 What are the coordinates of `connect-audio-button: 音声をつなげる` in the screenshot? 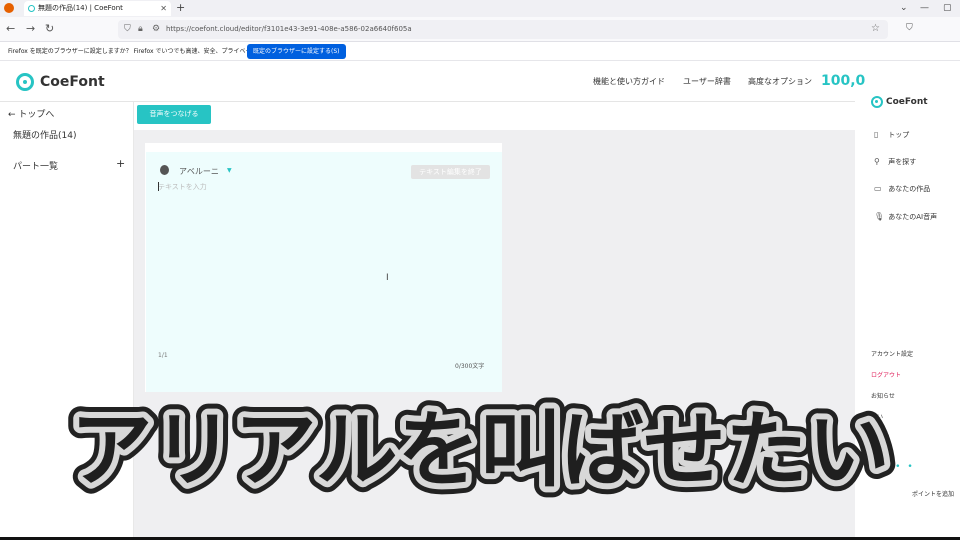 It's located at (174, 114).